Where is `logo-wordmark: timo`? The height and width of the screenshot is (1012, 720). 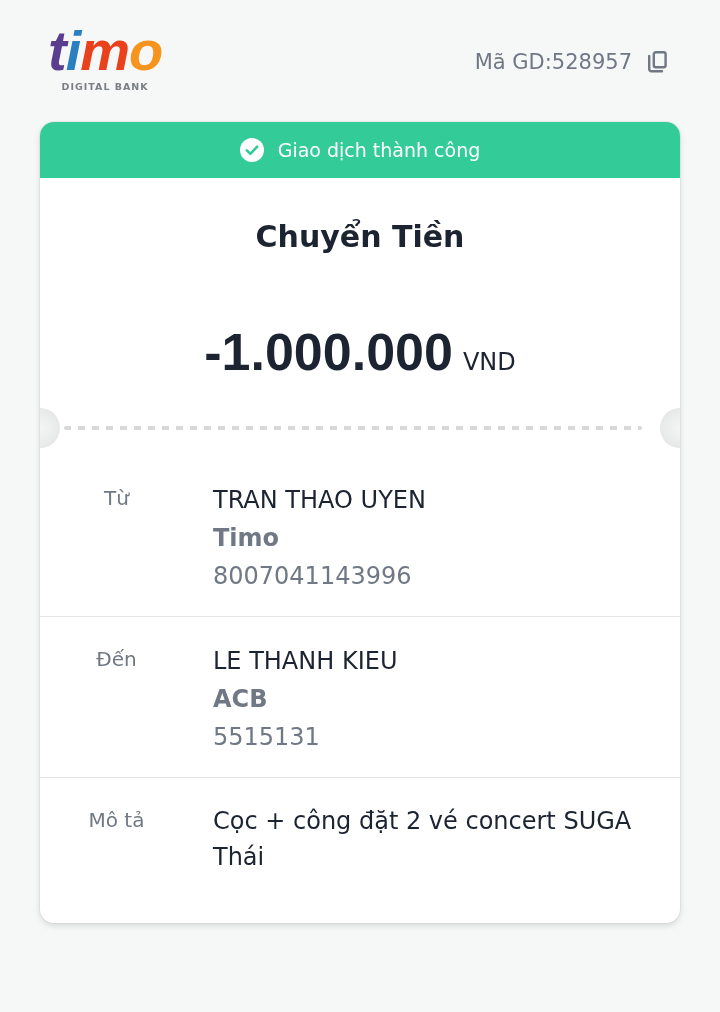 logo-wordmark: timo is located at coordinates (105, 51).